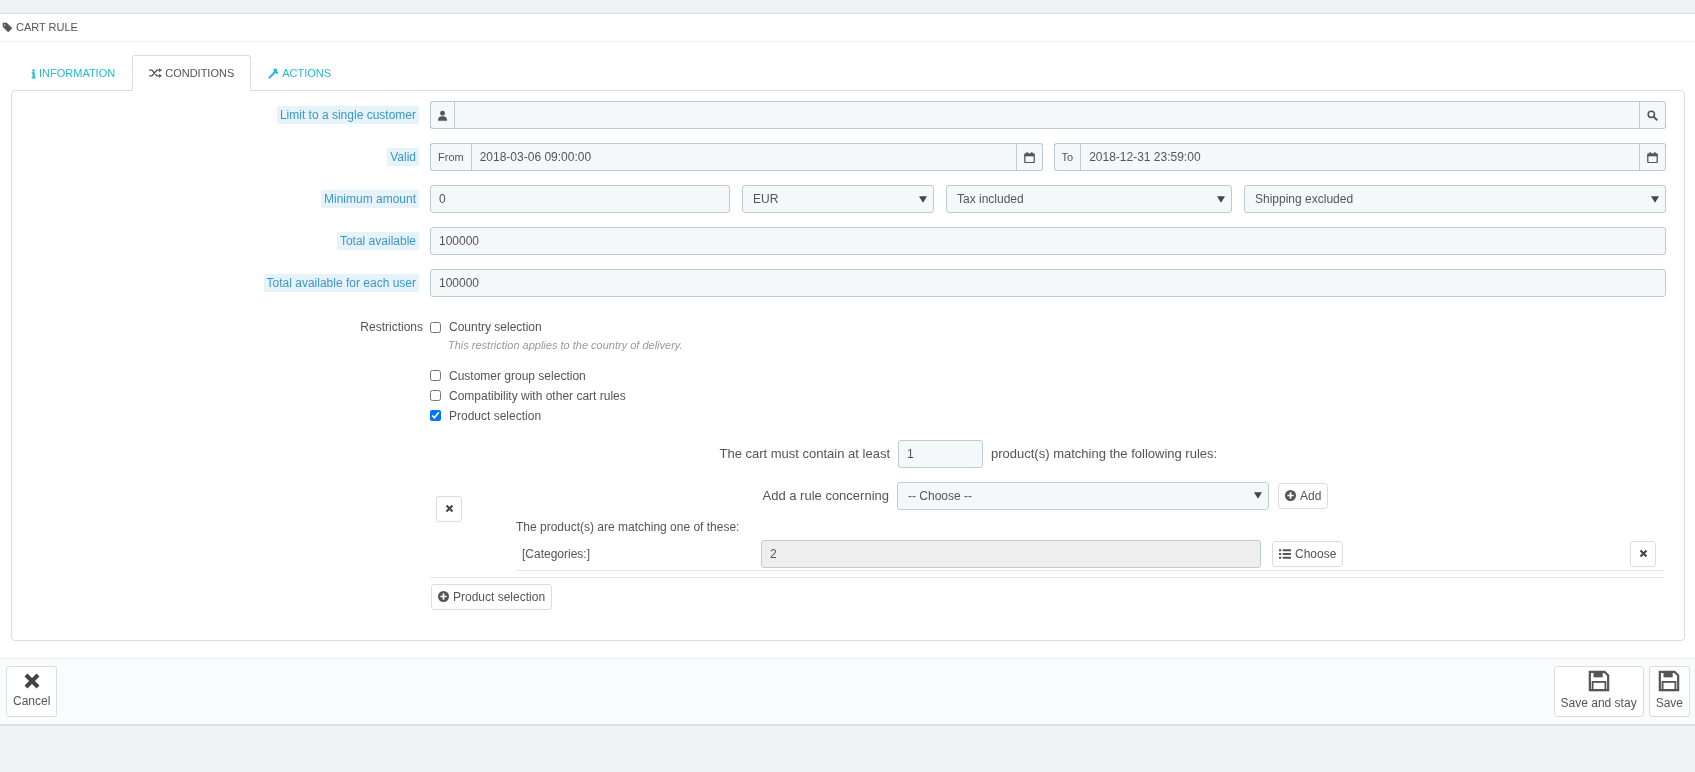 The width and height of the screenshot is (1695, 772). I want to click on date-addon: From, so click(450, 157).